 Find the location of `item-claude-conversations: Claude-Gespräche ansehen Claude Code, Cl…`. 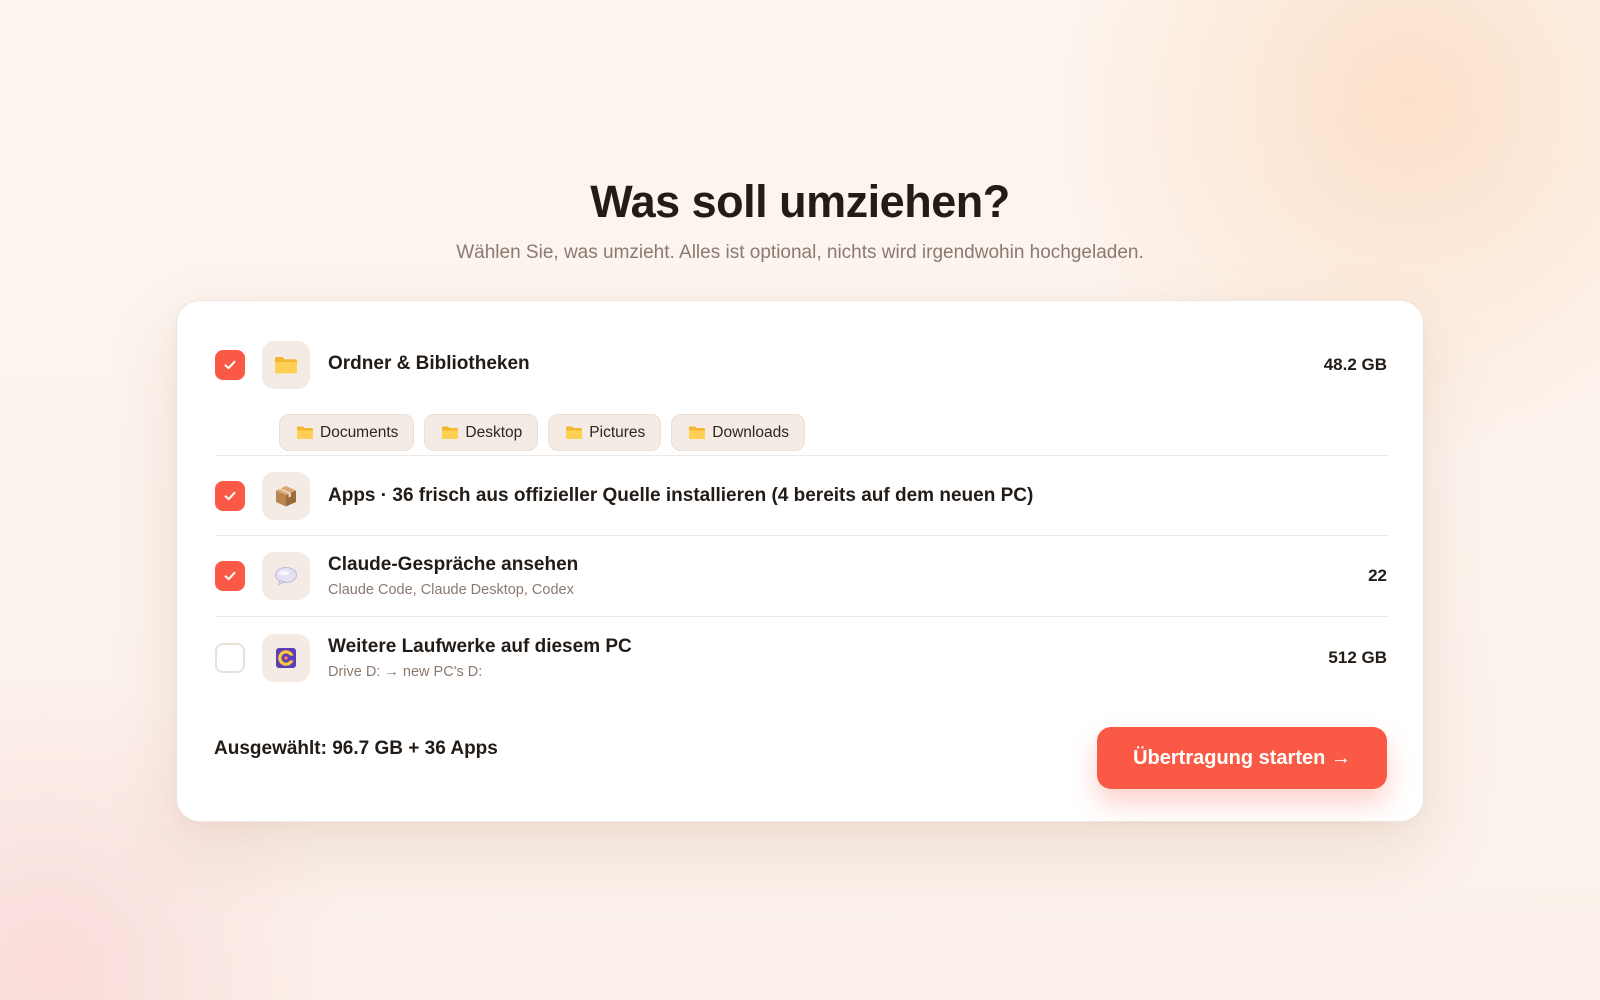

item-claude-conversations: Claude-Gespräche ansehen Claude Code, Cl… is located at coordinates (802, 576).